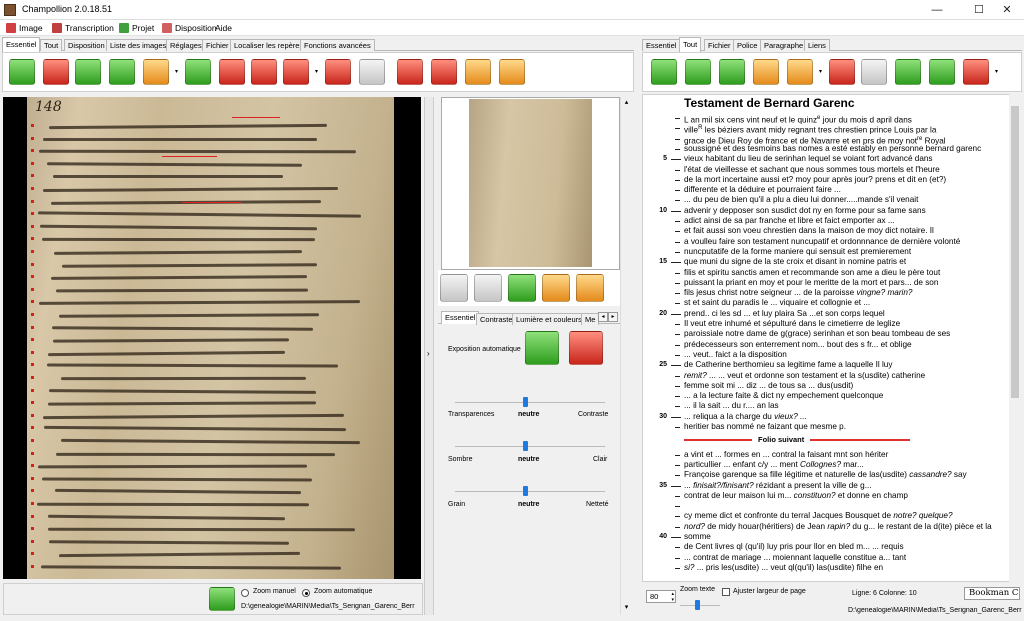 The height and width of the screenshot is (621, 1024). Describe the element at coordinates (732, 72) in the screenshot. I see `page-one-icon` at that location.